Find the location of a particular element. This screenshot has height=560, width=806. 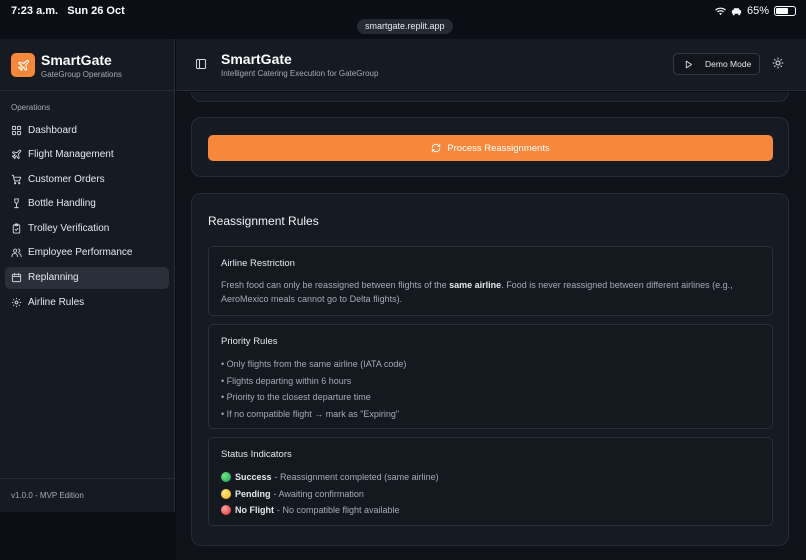

battery-percent: 65% is located at coordinates (757, 11).